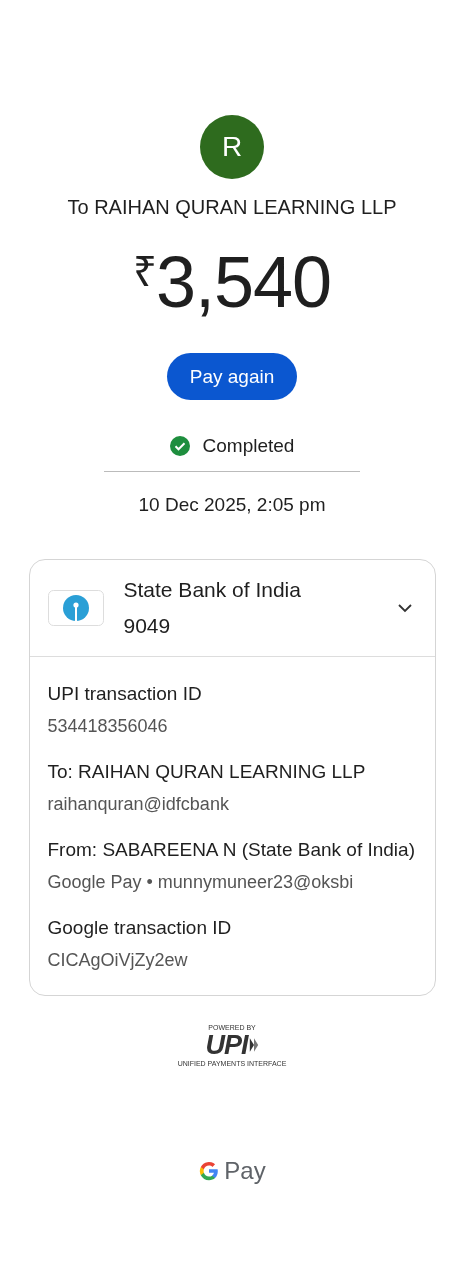  I want to click on date-time: 10 Dec 2025, 2:05 pm, so click(232, 505).